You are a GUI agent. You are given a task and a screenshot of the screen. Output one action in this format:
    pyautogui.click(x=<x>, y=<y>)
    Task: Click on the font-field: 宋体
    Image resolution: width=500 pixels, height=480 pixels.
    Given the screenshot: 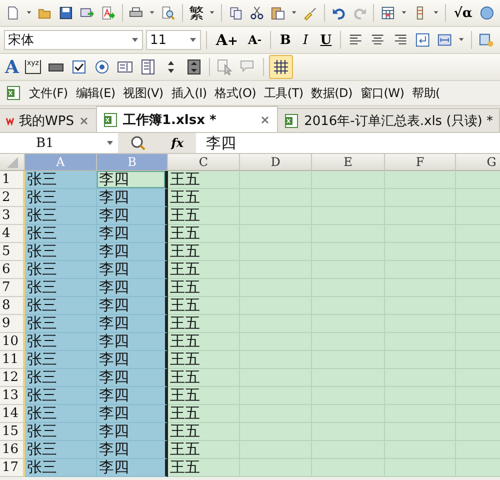 What is the action you would take?
    pyautogui.click(x=73, y=40)
    